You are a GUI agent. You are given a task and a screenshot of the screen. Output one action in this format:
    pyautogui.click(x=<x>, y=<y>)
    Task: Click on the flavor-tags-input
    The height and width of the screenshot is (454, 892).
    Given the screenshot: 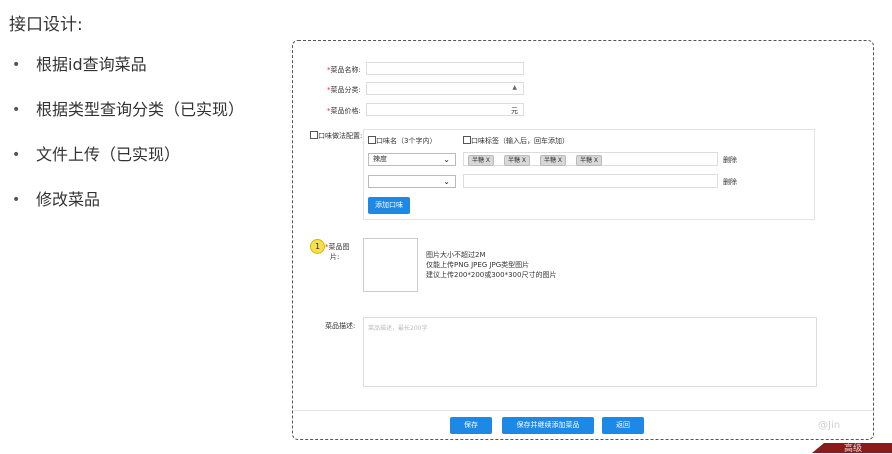 What is the action you would take?
    pyautogui.click(x=590, y=181)
    